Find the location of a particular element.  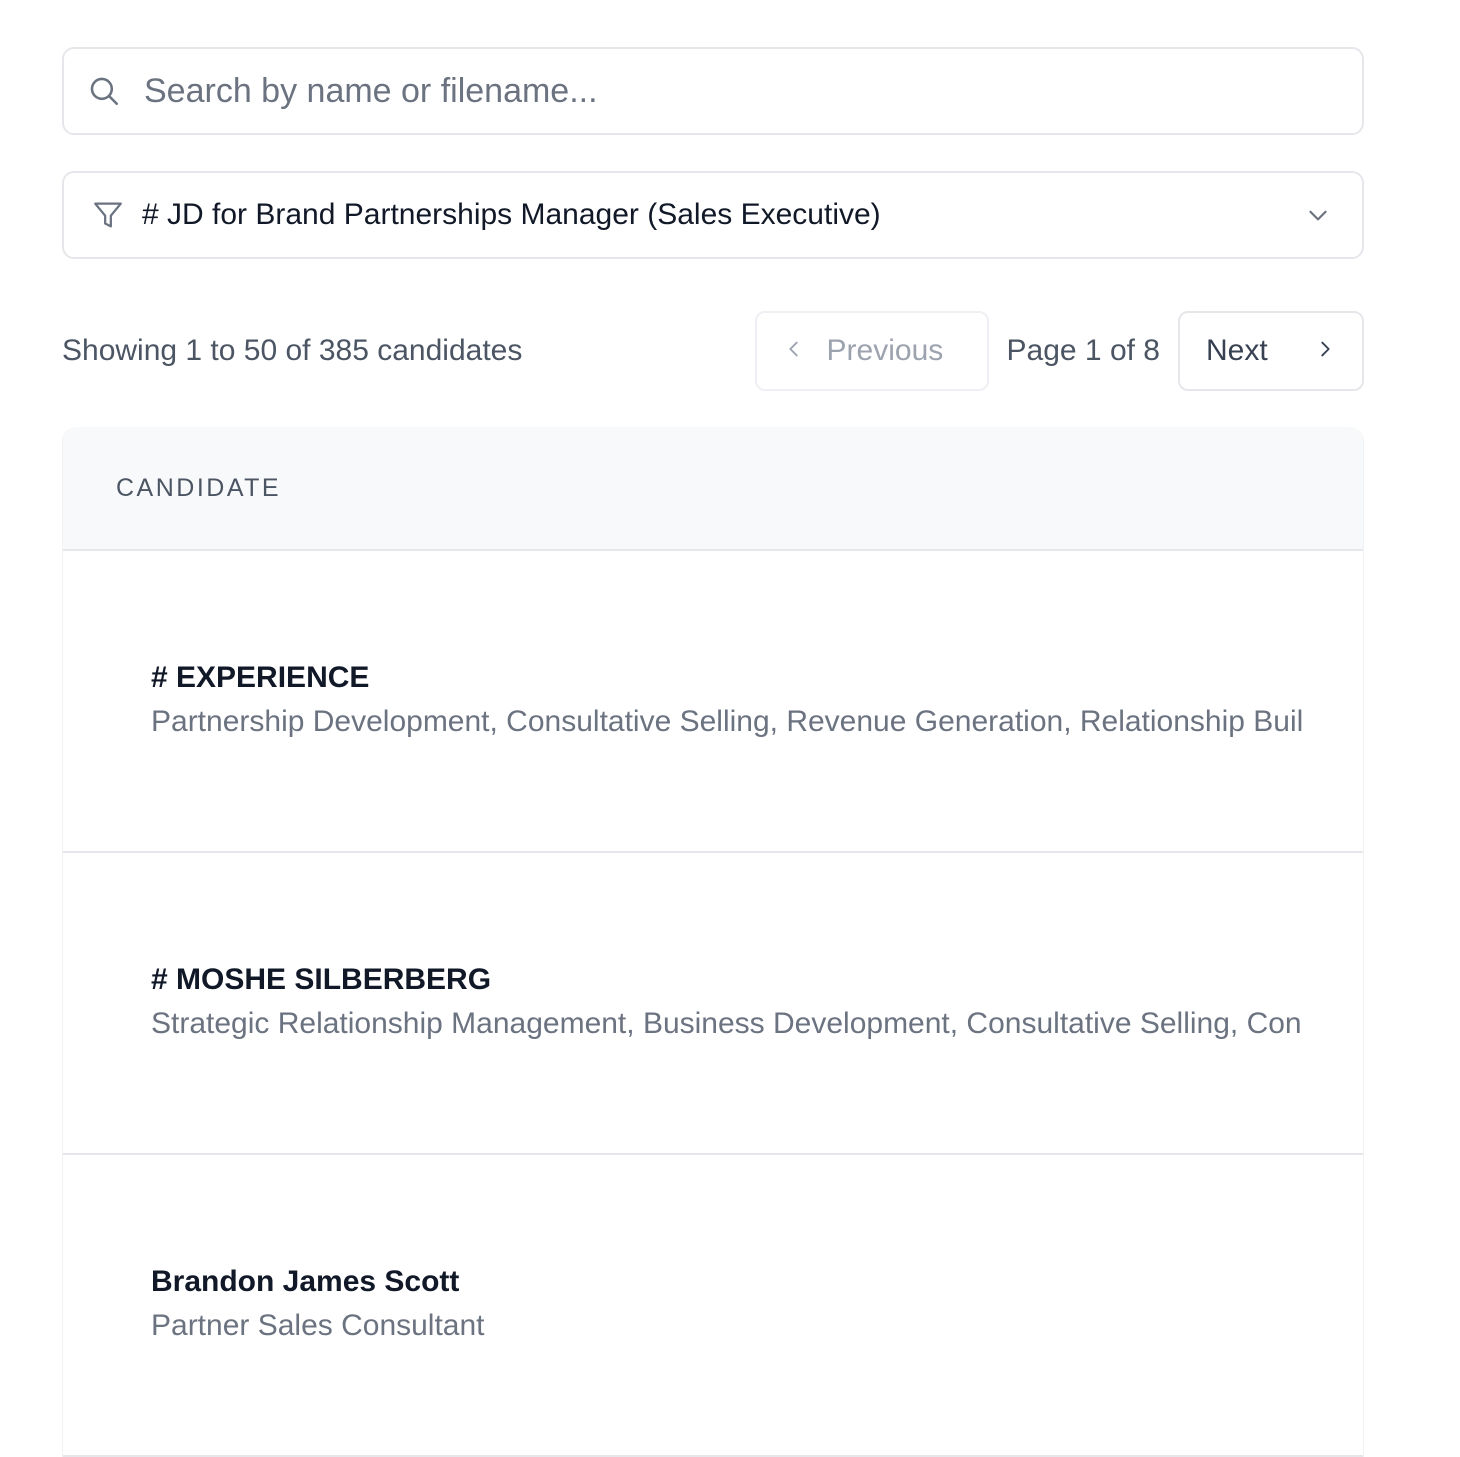

previous-label: Previous is located at coordinates (885, 350).